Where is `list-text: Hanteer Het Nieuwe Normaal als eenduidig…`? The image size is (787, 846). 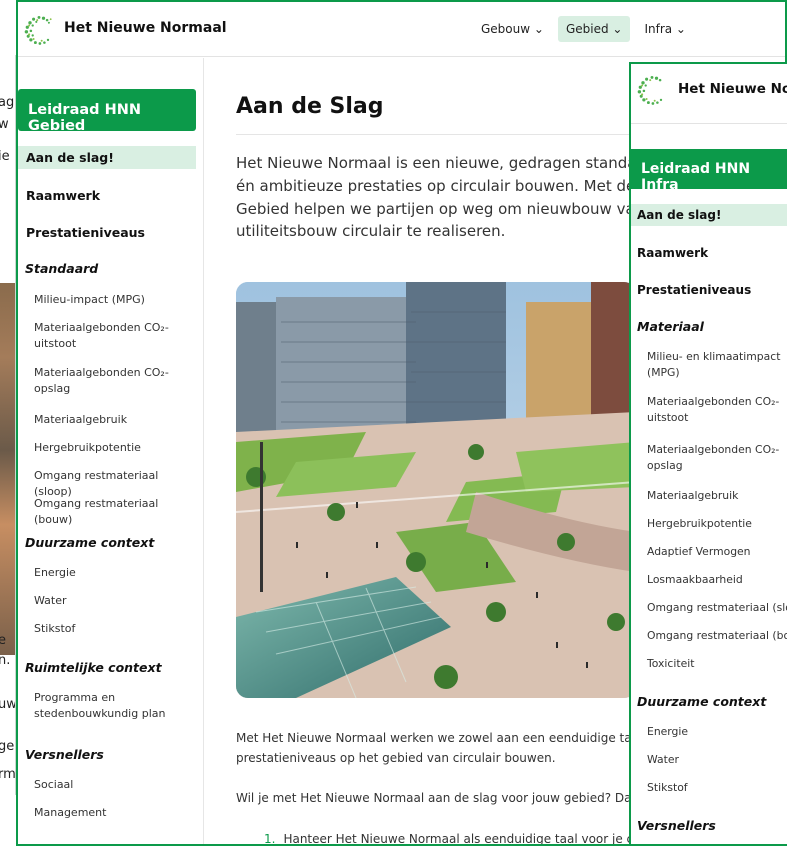
list-text: Hanteer Het Nieuwe Normaal als eenduidig… is located at coordinates (465, 839).